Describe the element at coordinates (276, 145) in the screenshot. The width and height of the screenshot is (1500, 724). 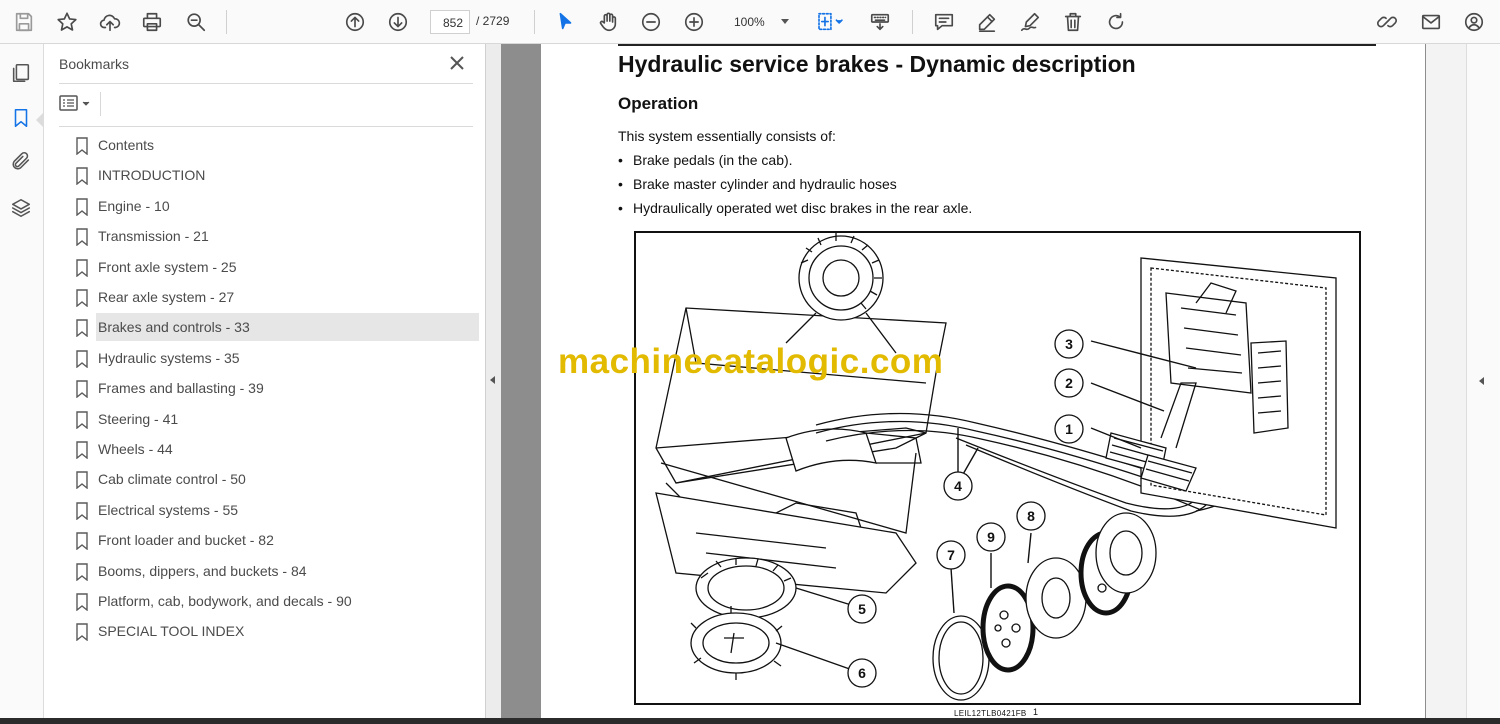
I see `bookmark-item: Contents` at that location.